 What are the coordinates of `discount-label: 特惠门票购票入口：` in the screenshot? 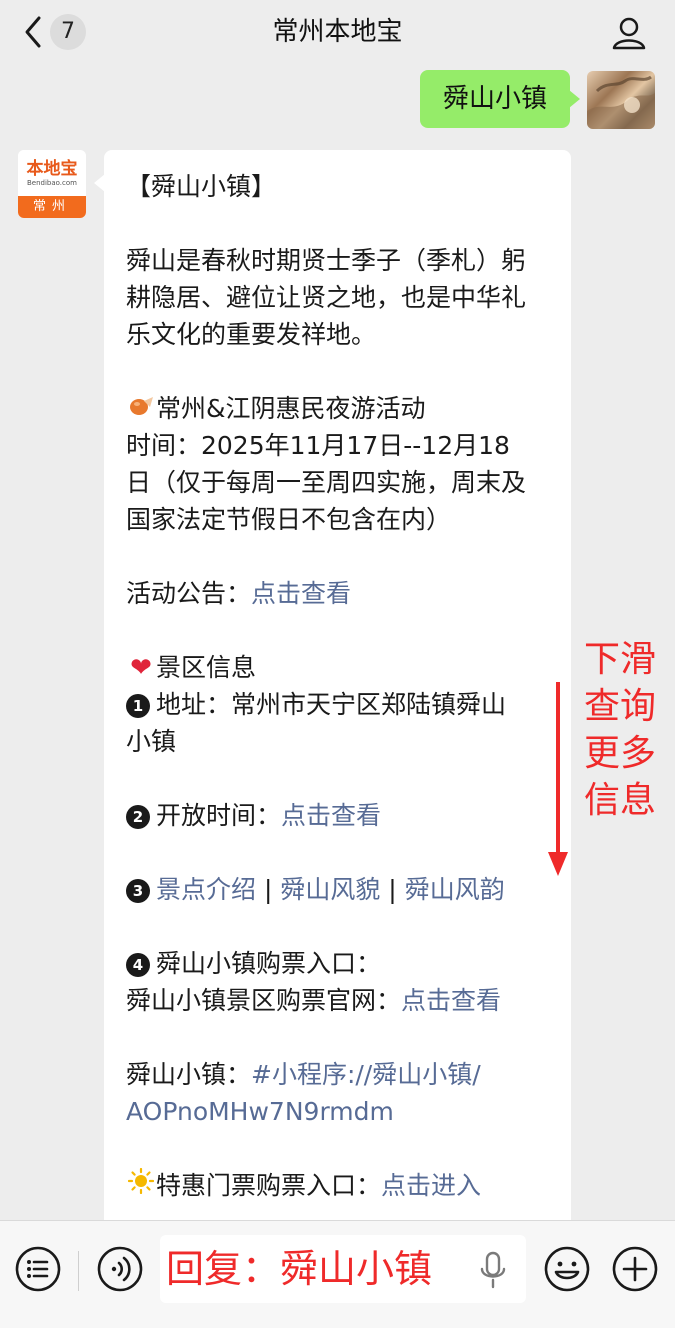 It's located at (269, 1185).